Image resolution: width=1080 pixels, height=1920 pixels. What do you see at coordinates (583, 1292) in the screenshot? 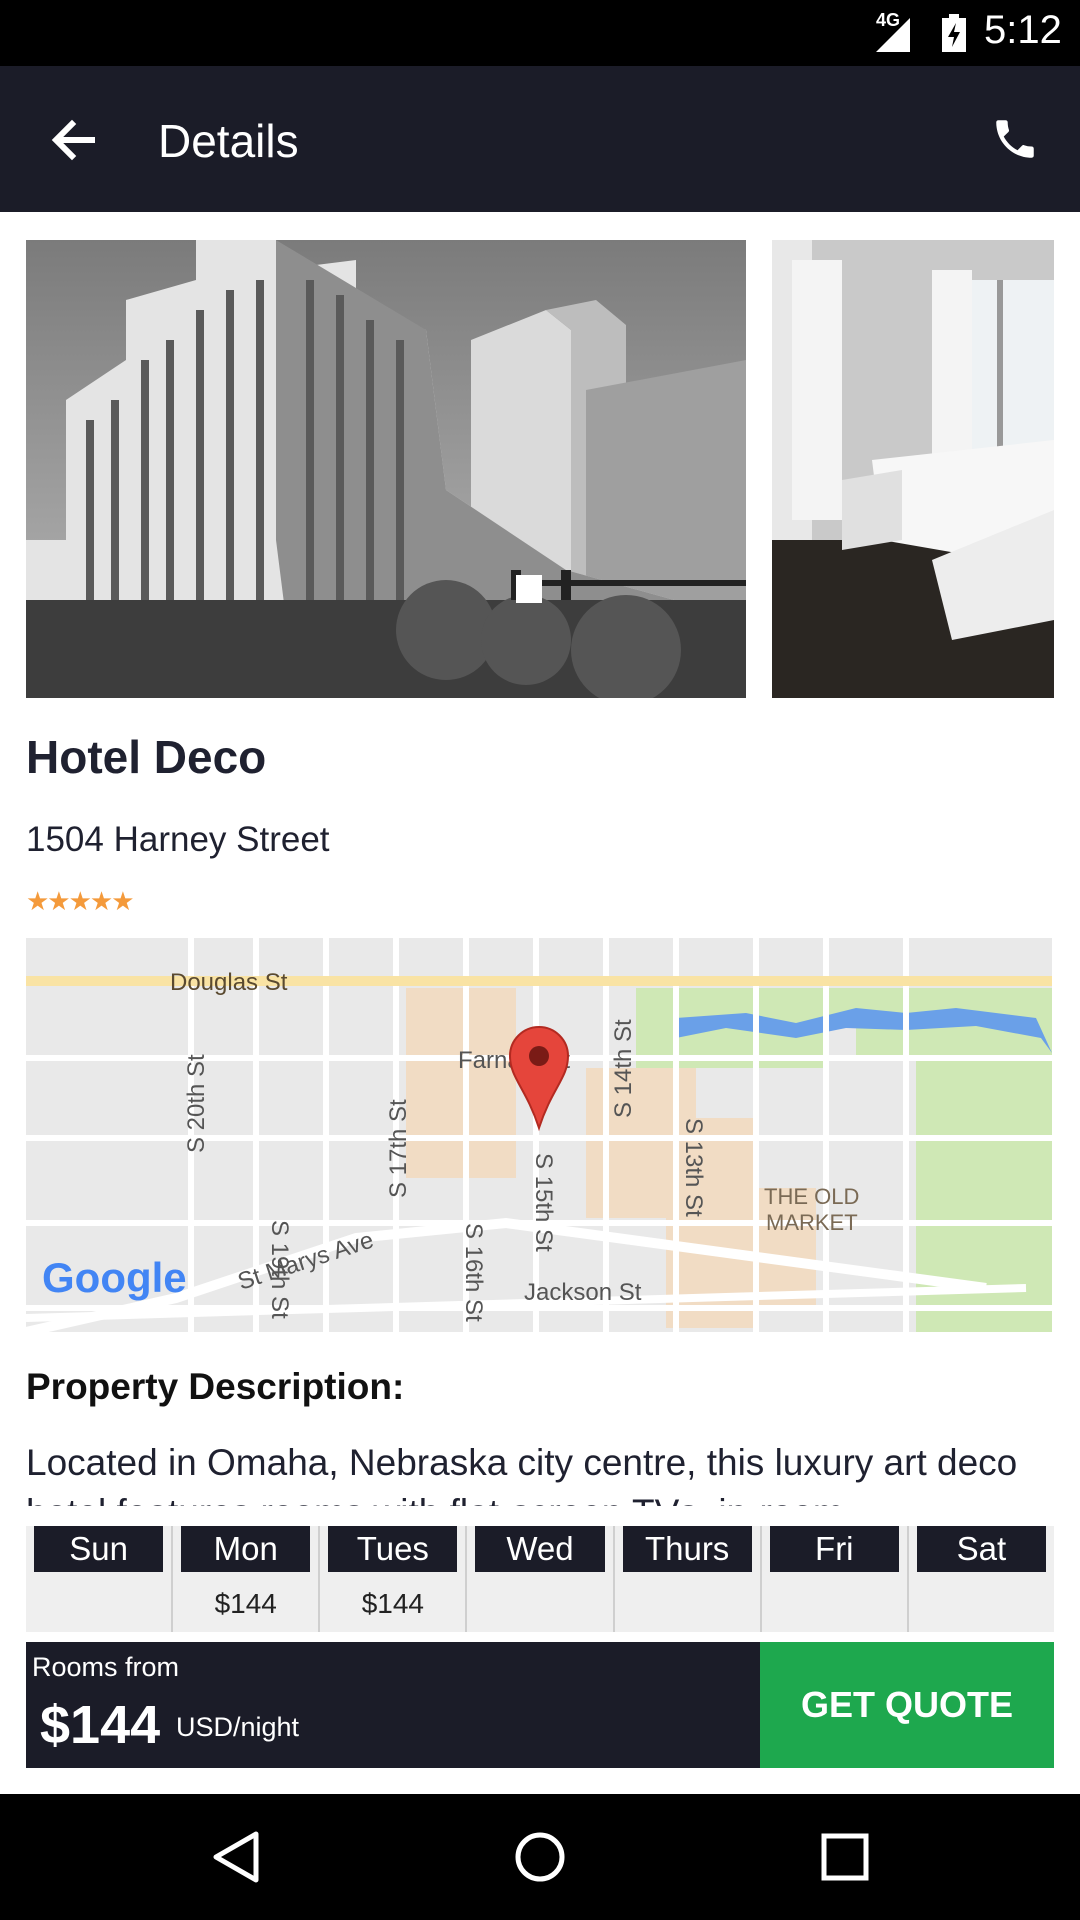
I see `map-label-jackson: Jackson St` at bounding box center [583, 1292].